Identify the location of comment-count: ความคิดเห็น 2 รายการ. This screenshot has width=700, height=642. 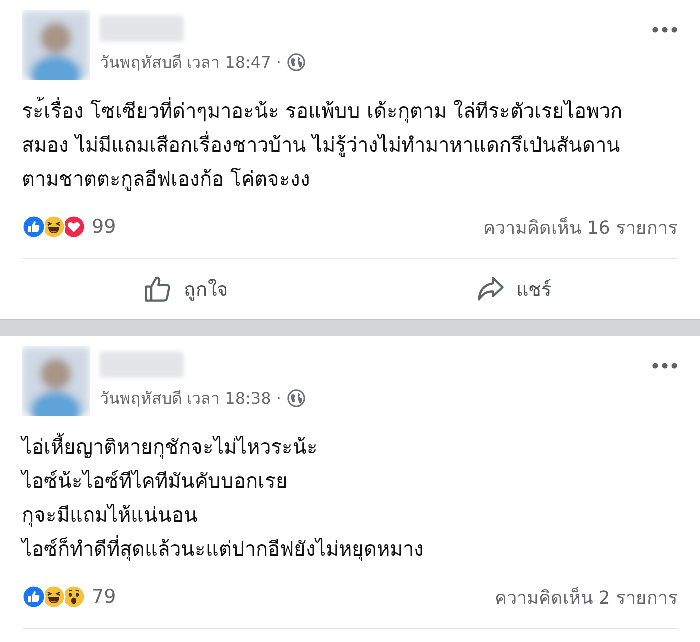
(586, 597).